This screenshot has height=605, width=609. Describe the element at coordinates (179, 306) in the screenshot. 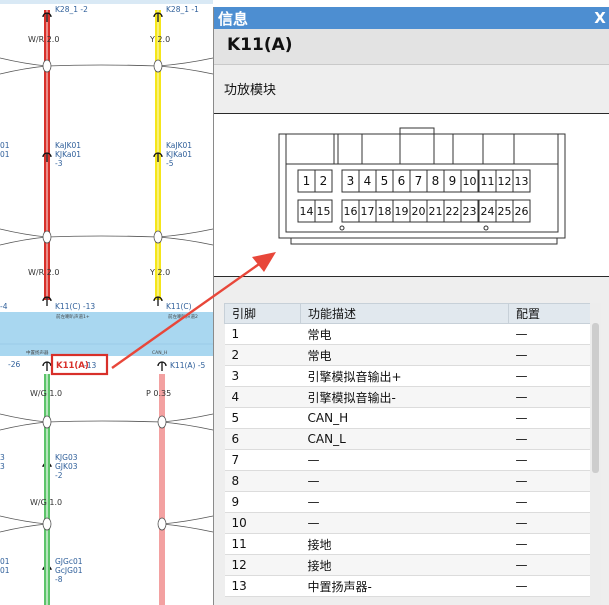

I see `label-k11c-right: K11(C)` at that location.